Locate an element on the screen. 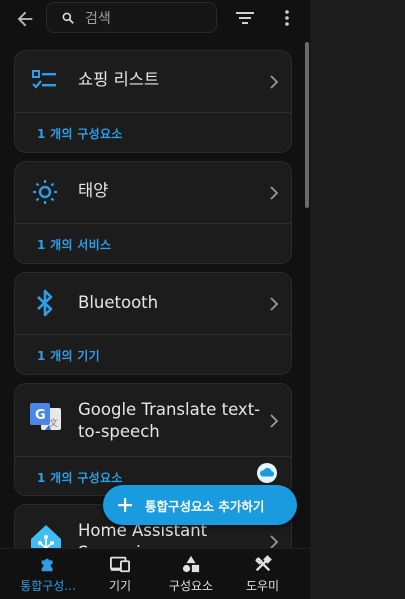  integration-title: 태양 is located at coordinates (93, 190).